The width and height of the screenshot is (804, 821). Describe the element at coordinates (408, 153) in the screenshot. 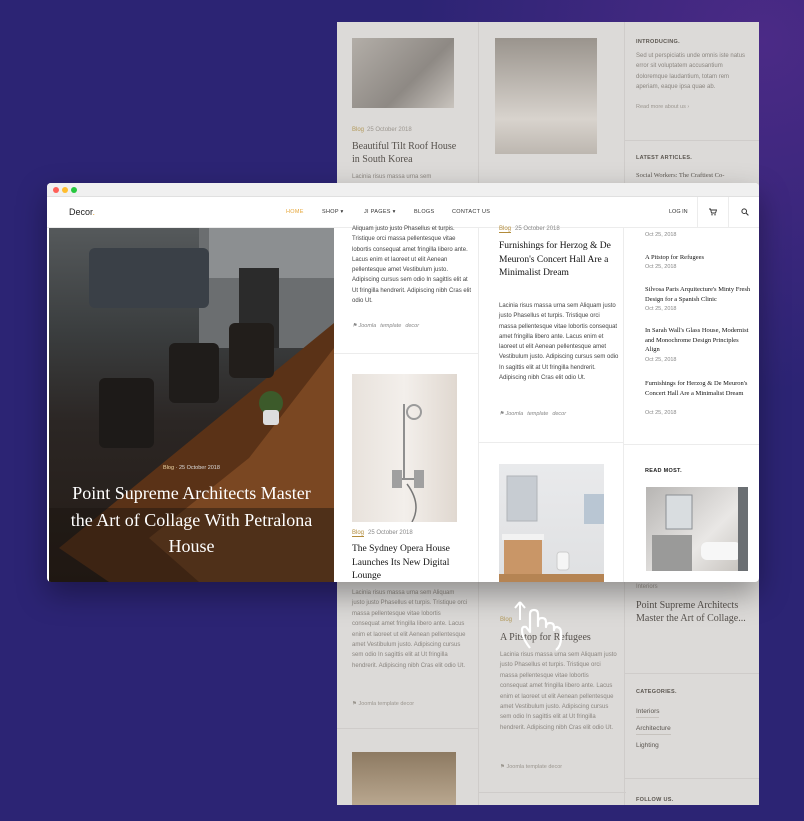

I see `post-title: Beautiful Tilt Roof House in South Korea` at that location.